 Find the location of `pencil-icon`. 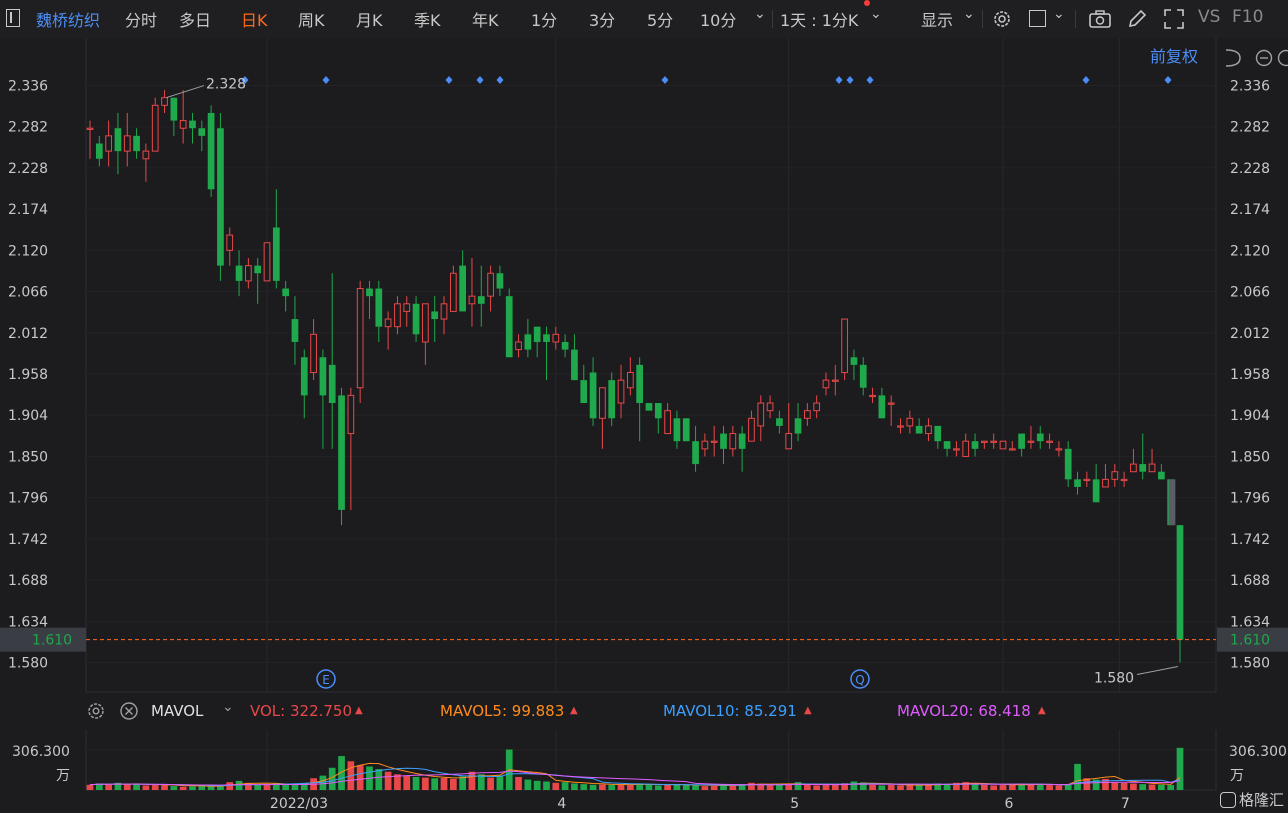

pencil-icon is located at coordinates (1137, 19).